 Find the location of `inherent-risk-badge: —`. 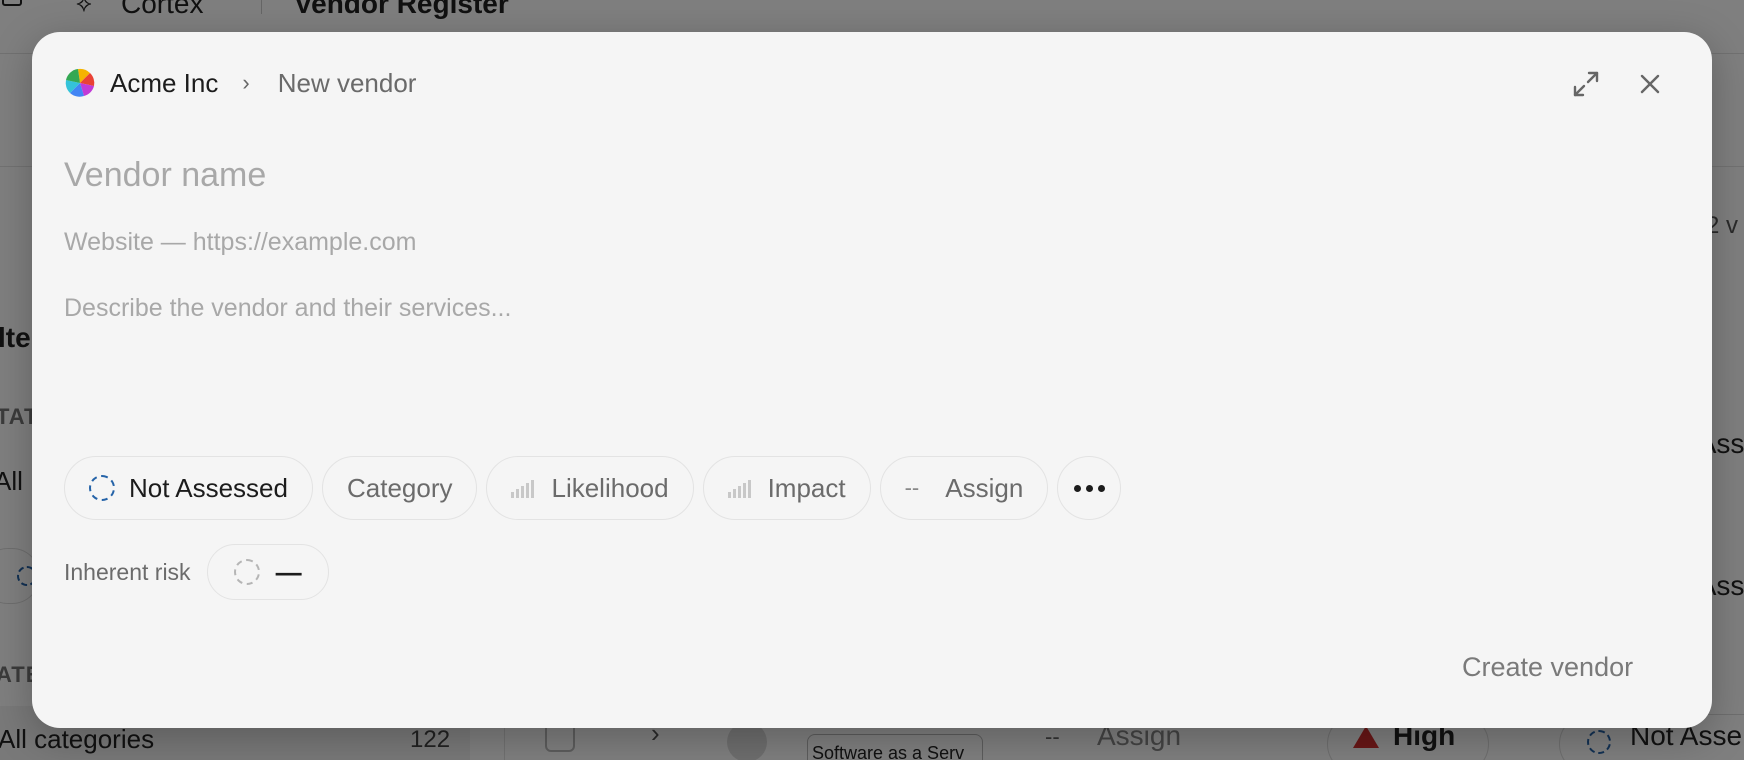

inherent-risk-badge: — is located at coordinates (267, 572).